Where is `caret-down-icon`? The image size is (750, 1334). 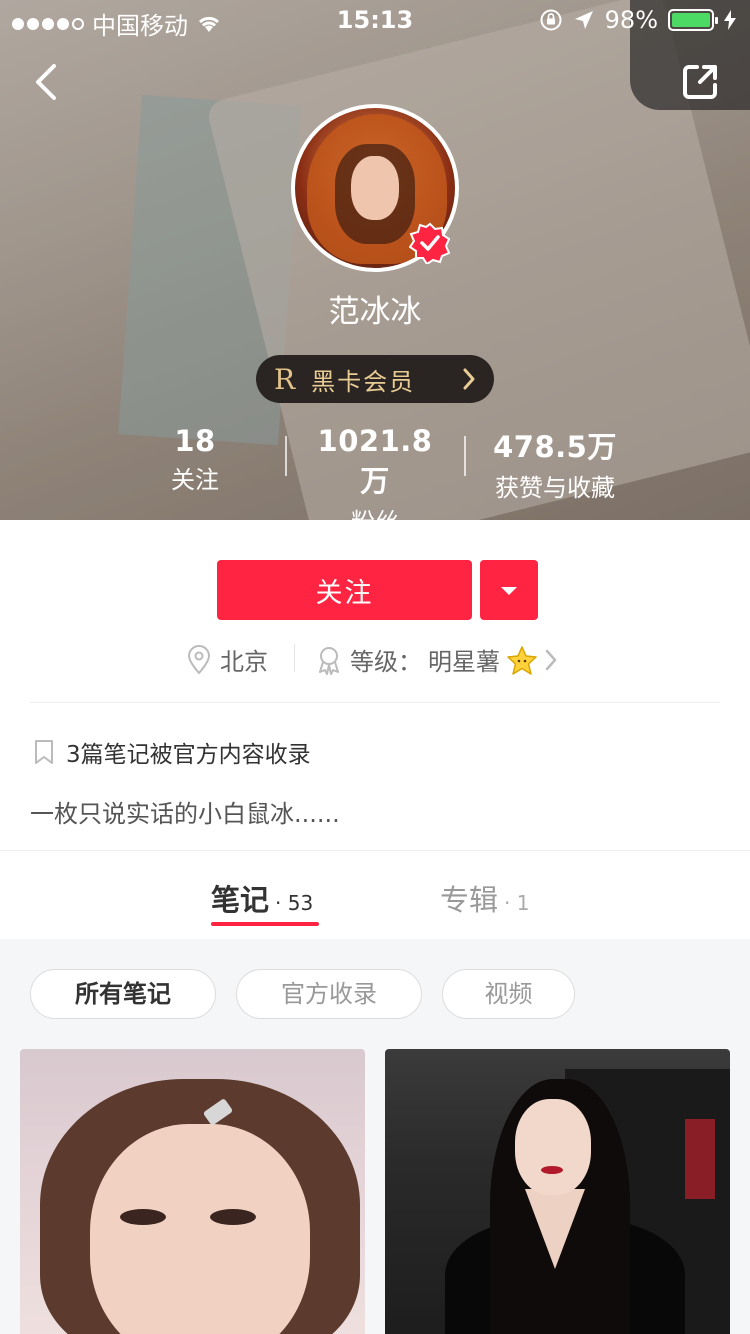 caret-down-icon is located at coordinates (509, 591).